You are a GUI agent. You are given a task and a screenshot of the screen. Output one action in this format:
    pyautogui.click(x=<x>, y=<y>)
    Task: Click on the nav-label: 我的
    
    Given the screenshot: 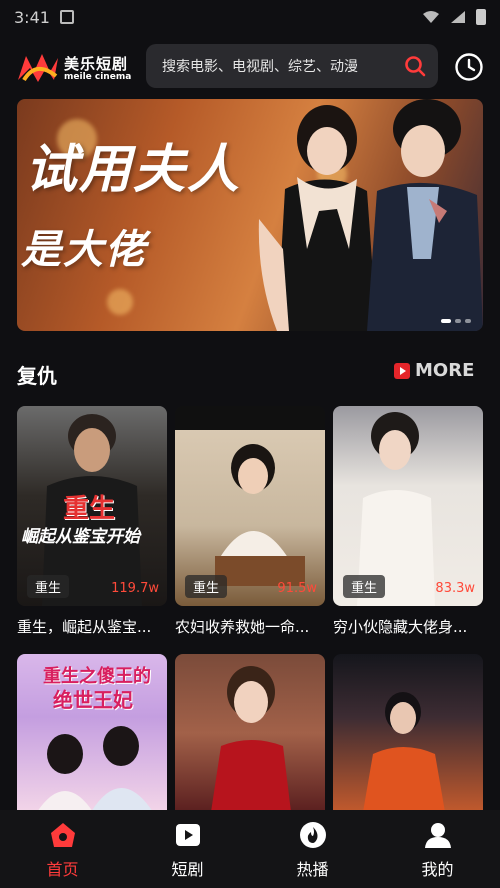 What is the action you would take?
    pyautogui.click(x=437, y=869)
    